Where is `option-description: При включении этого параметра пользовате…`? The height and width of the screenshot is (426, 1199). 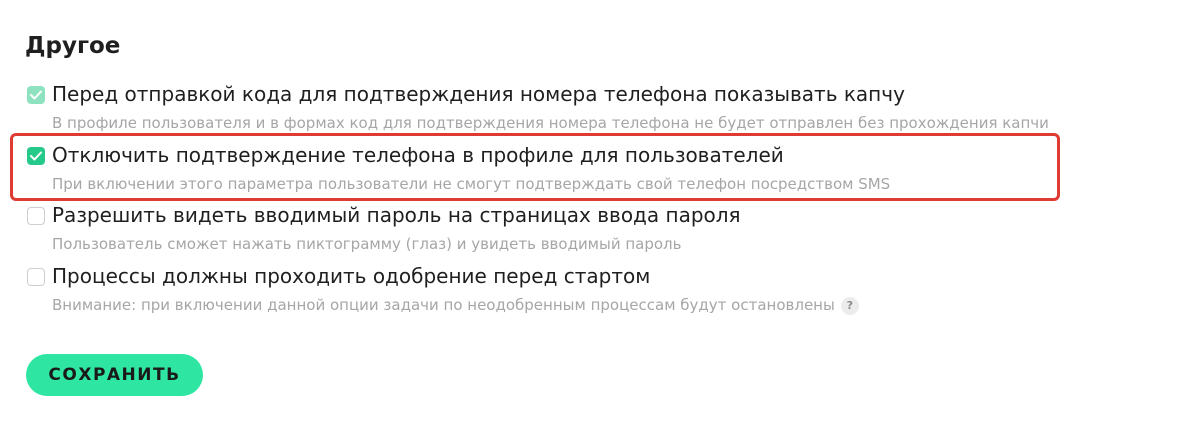 option-description: При включении этого параметра пользовате… is located at coordinates (471, 184).